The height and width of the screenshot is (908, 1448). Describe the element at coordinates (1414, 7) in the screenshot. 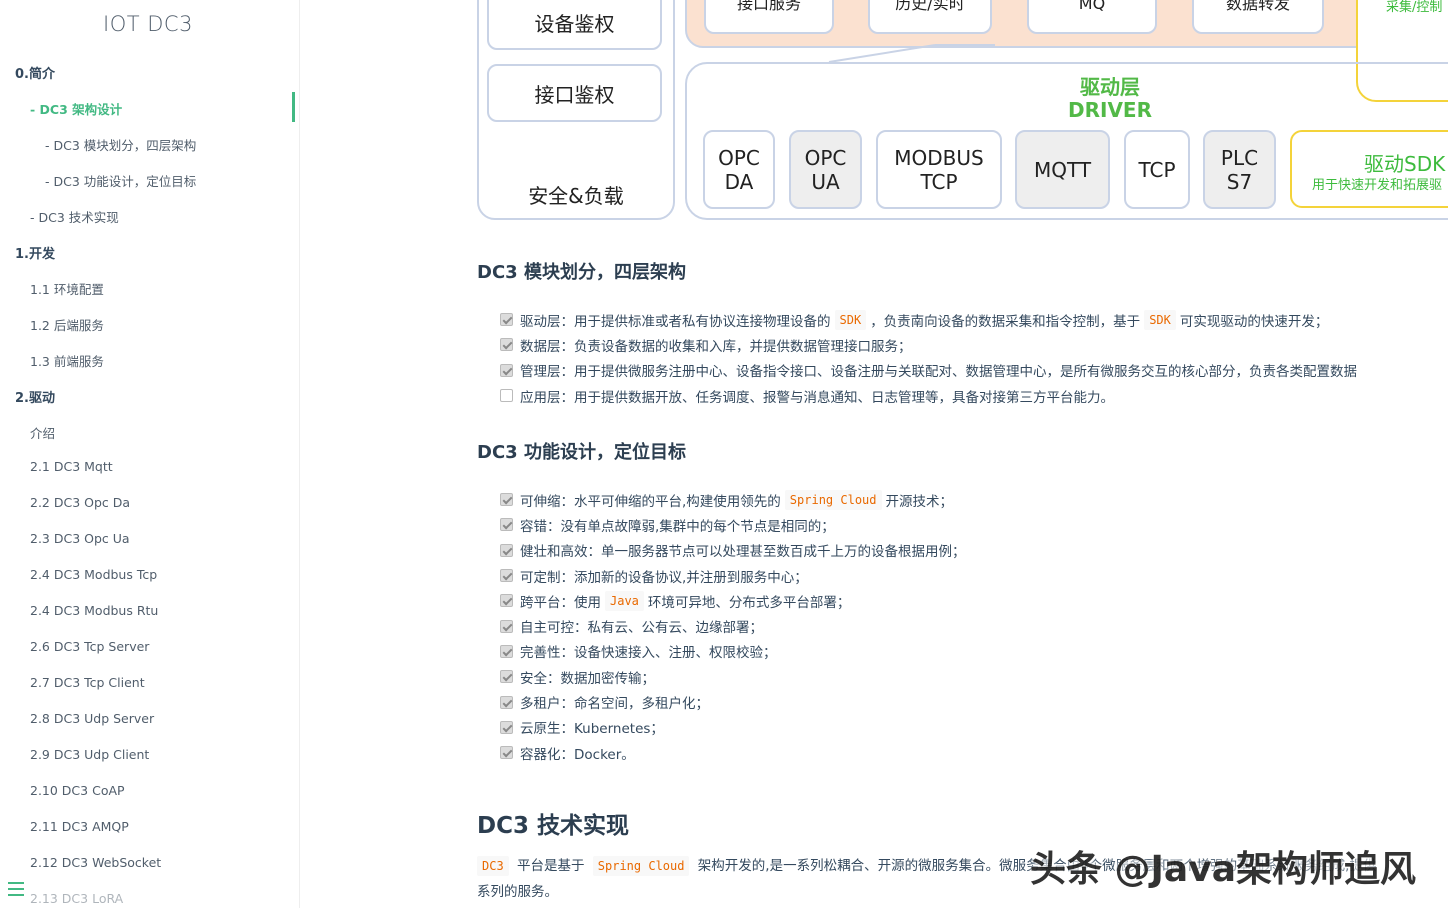

I see `collect-control-label: 采集/控制` at that location.